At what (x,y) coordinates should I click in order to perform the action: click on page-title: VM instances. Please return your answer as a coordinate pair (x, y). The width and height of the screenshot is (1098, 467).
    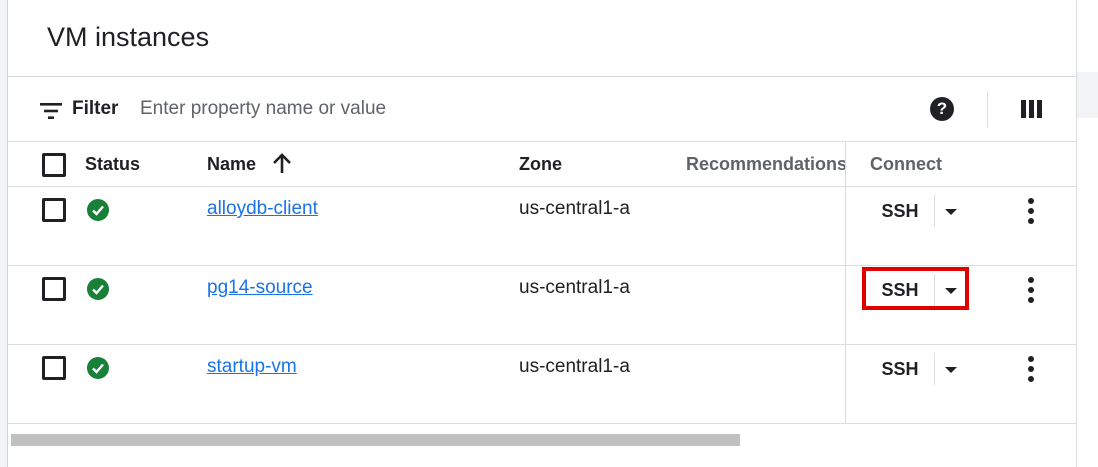
    Looking at the image, I should click on (128, 37).